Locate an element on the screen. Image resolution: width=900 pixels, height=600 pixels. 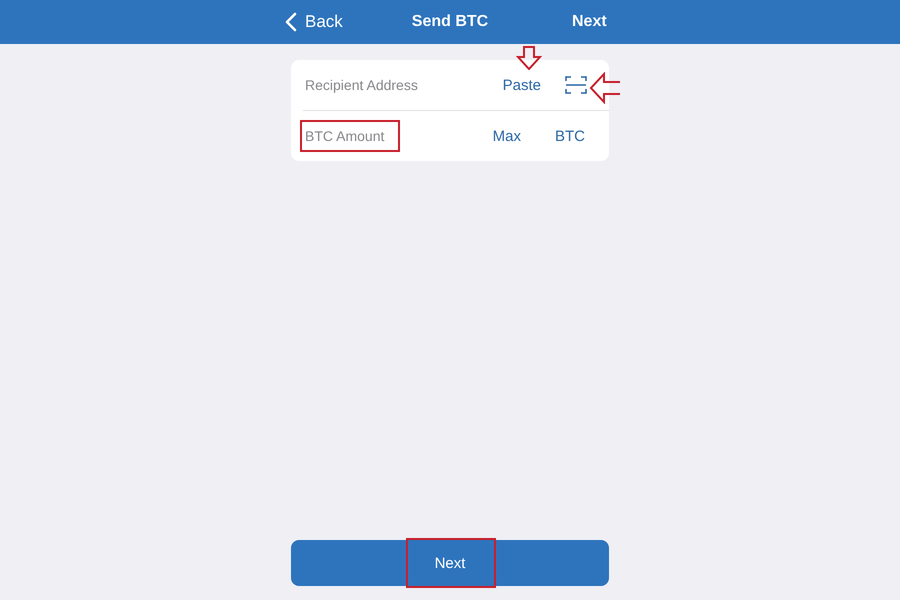
back-button: Back is located at coordinates (314, 22).